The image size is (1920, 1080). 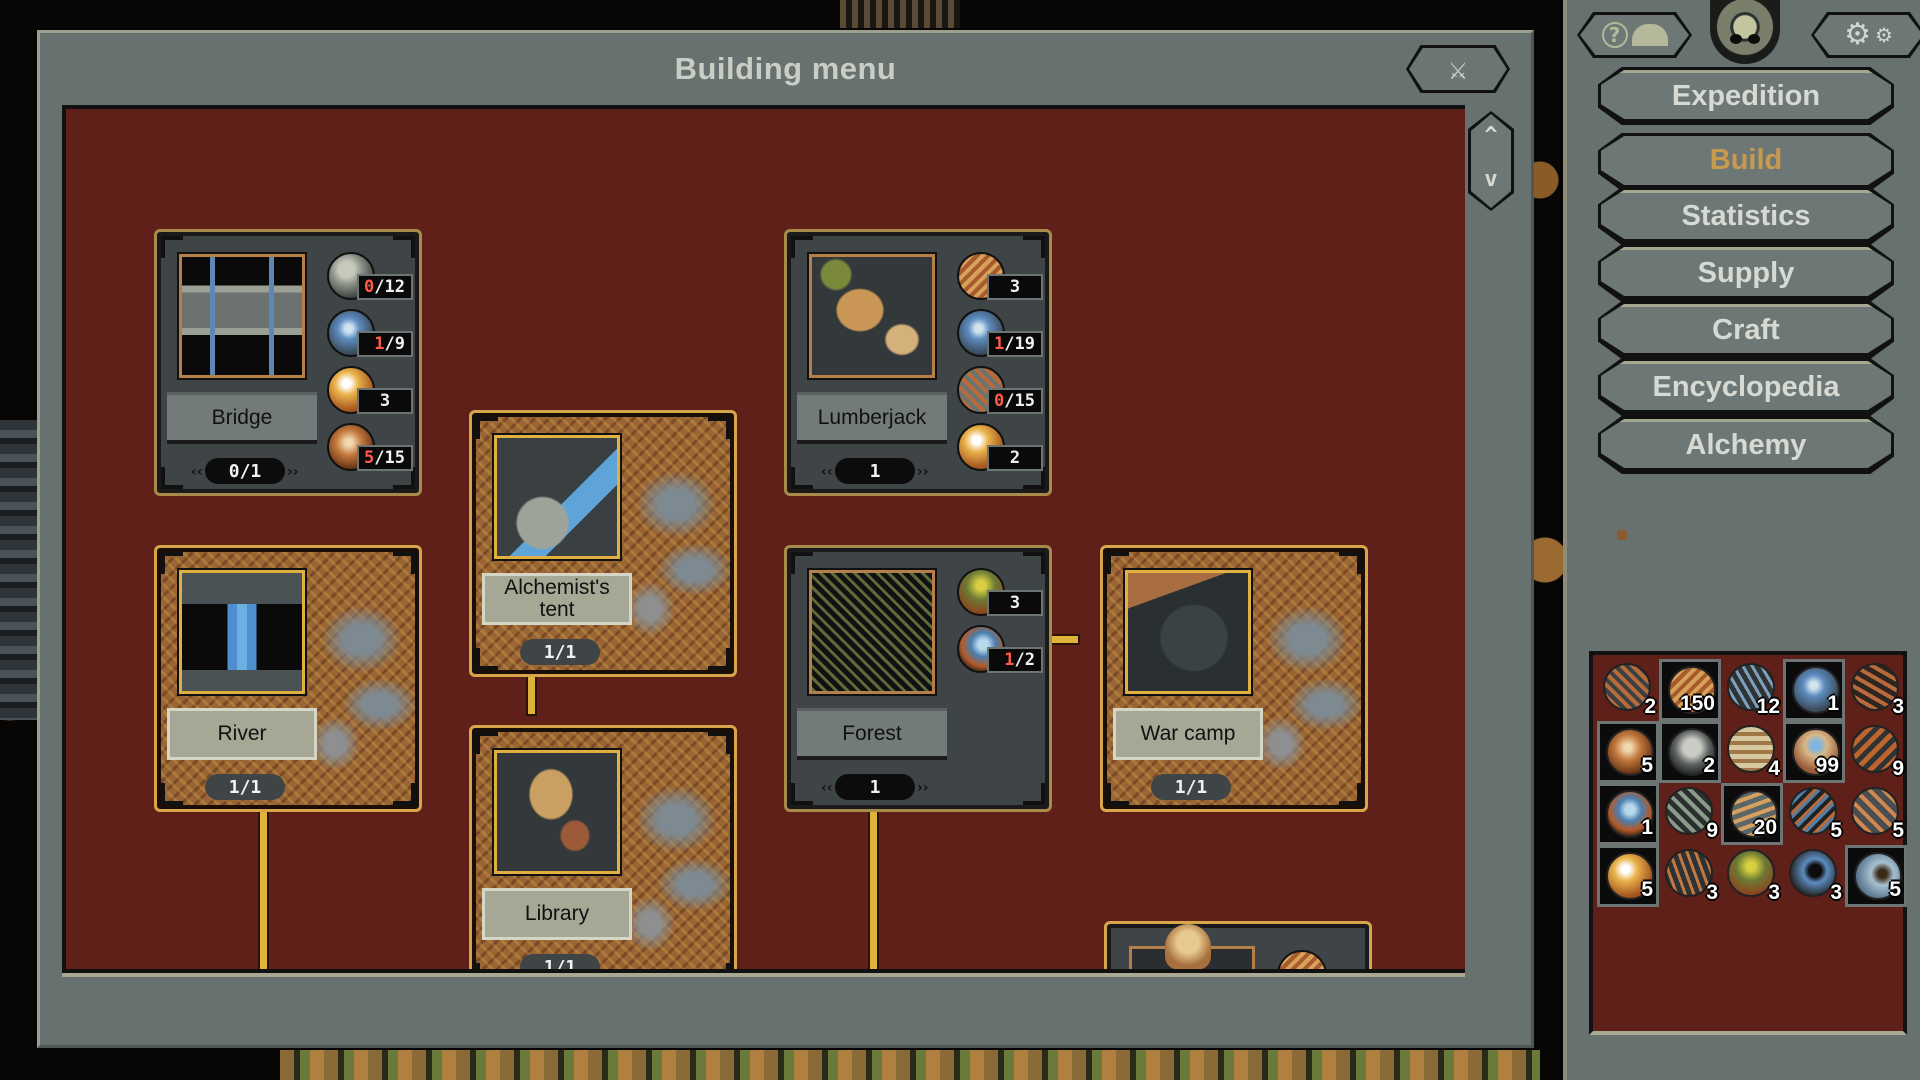 I want to click on building-card-river: River 1/1, so click(x=288, y=678).